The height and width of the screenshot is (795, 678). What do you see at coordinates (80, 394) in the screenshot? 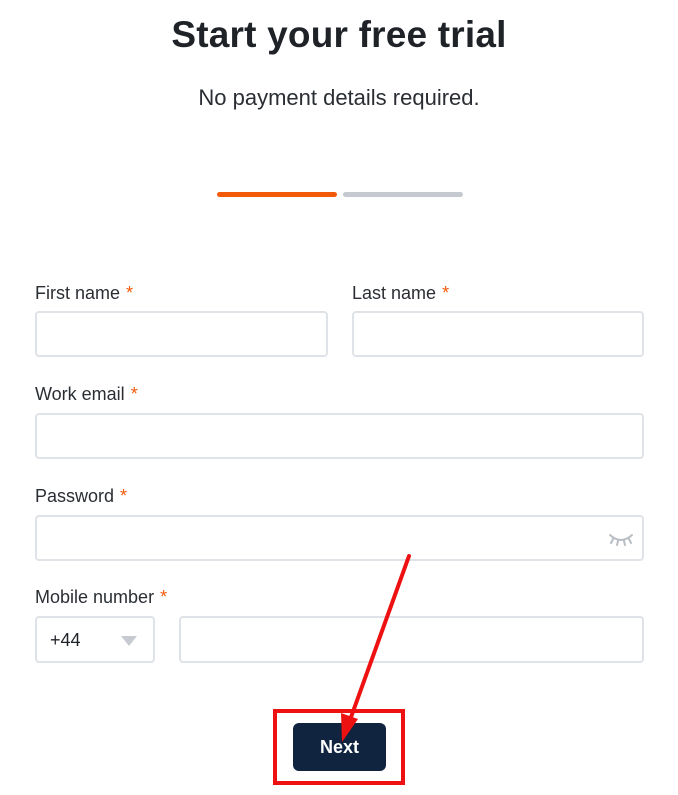
I see `work-email-label-text: Work email` at bounding box center [80, 394].